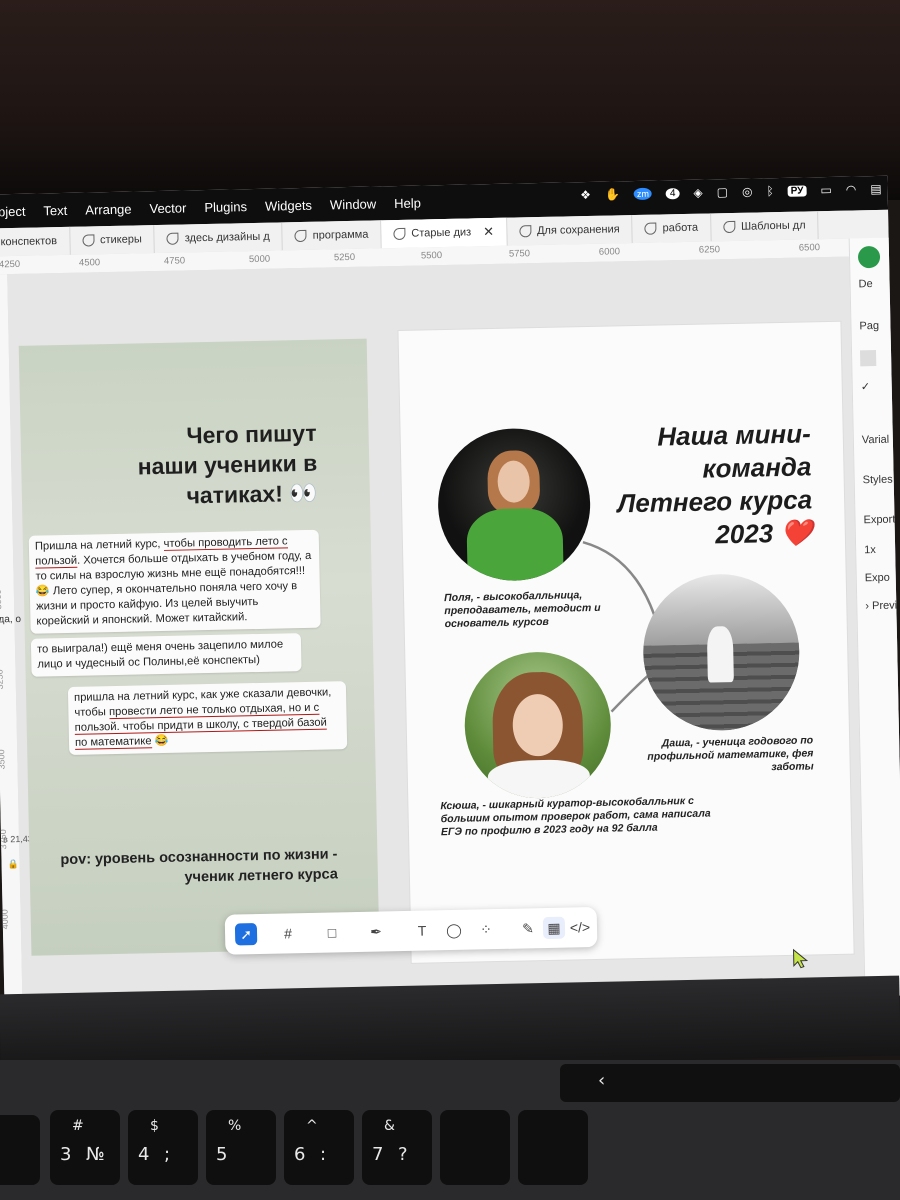 This screenshot has height=1200, width=900. Describe the element at coordinates (167, 208) in the screenshot. I see `menu-vector: Vector` at that location.